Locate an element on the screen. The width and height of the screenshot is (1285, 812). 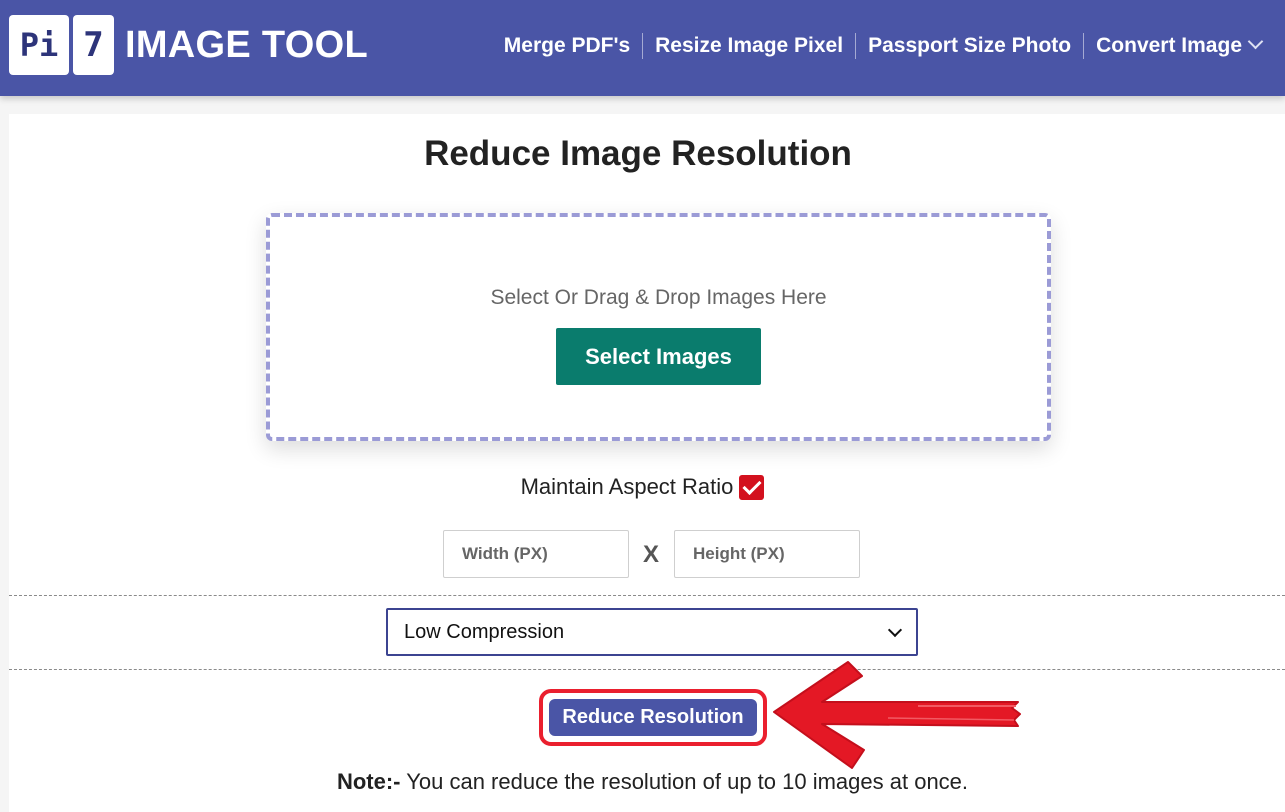
nav-convert-image-label: Convert Image is located at coordinates (1169, 45).